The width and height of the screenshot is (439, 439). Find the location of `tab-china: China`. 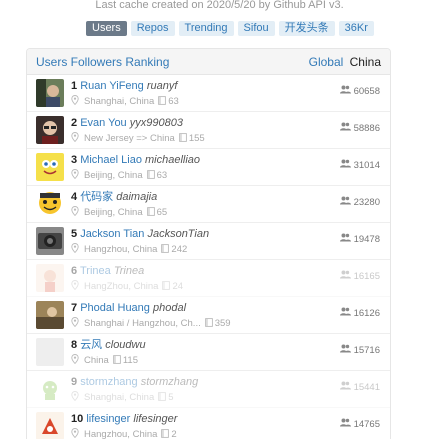

tab-china: China is located at coordinates (365, 62).